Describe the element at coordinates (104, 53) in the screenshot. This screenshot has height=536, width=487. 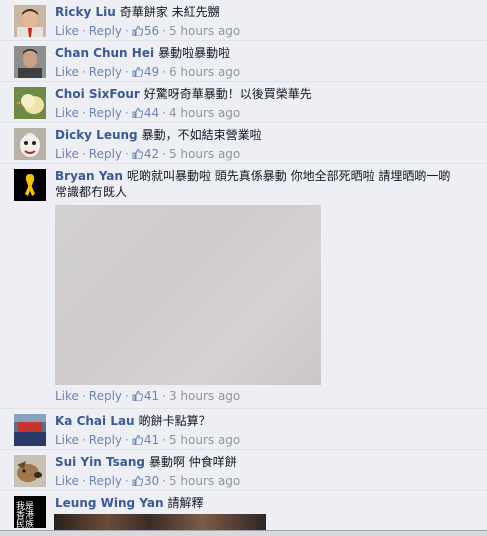
I see `comment-author: Chan Chun Hei` at that location.